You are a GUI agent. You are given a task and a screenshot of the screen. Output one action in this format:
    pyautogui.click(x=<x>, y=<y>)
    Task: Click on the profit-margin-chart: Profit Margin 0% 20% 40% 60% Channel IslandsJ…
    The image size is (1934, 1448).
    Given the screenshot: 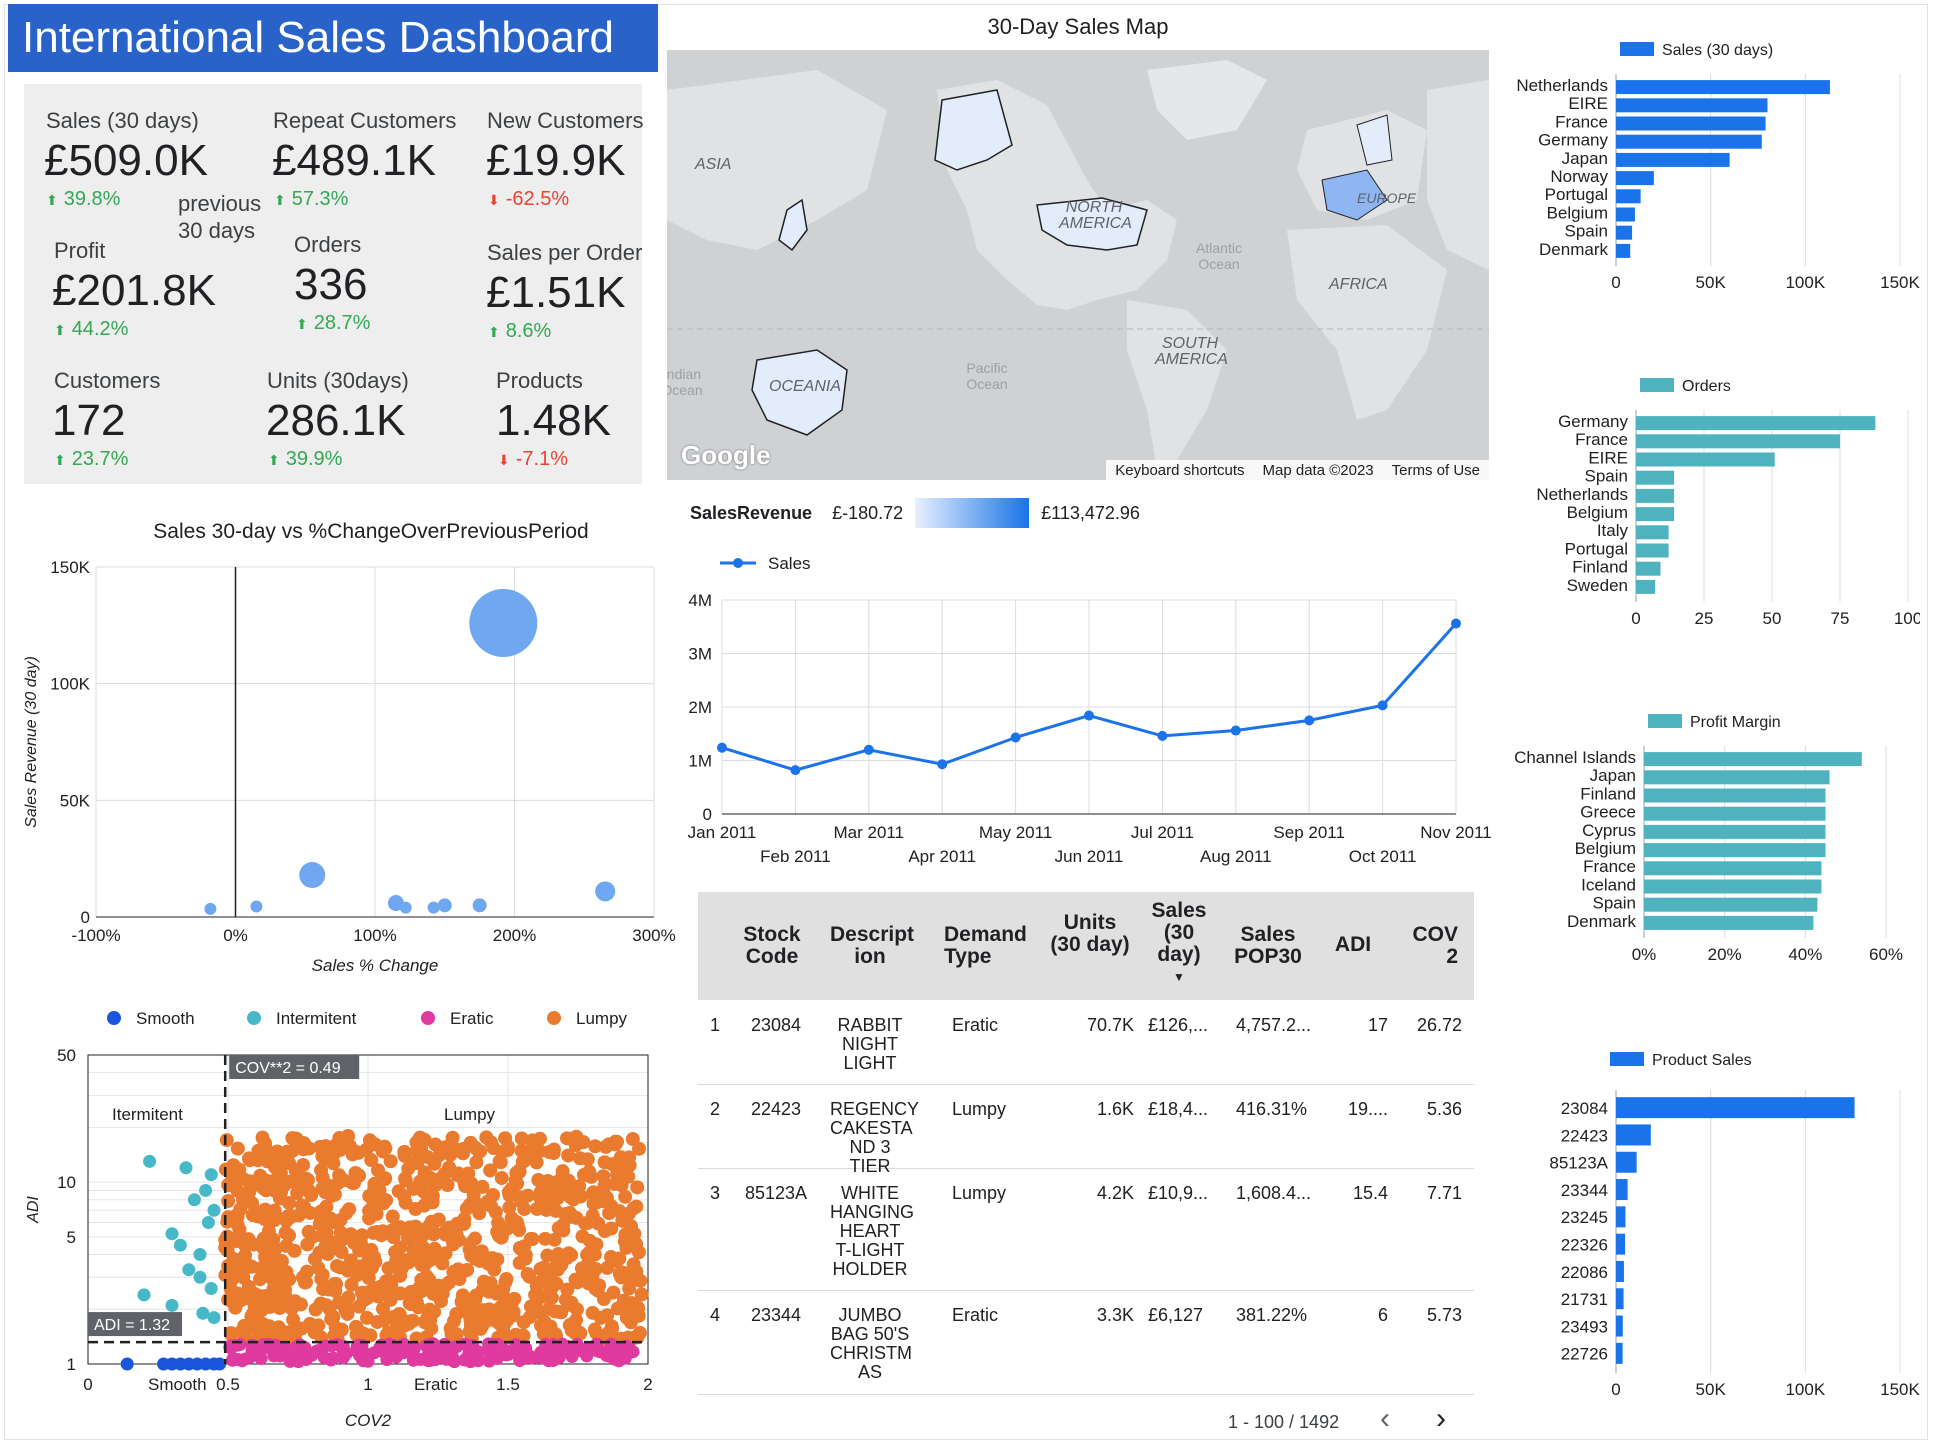 What is the action you would take?
    pyautogui.click(x=1695, y=862)
    